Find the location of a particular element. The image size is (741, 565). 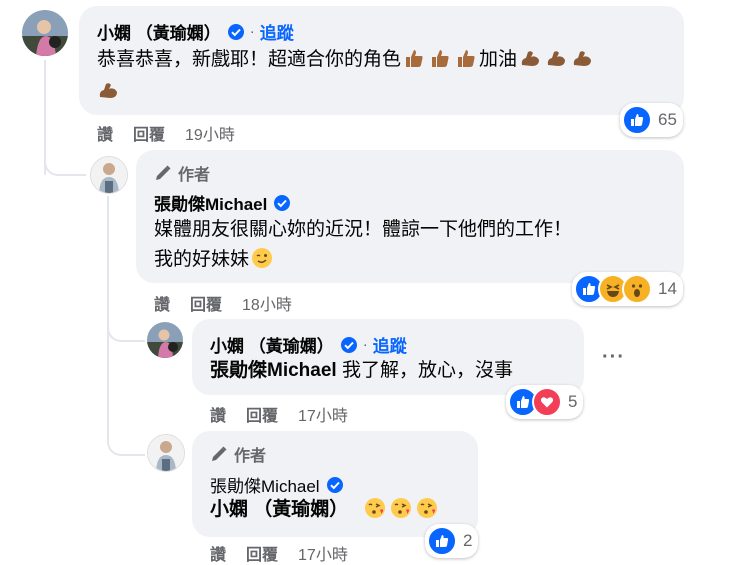

reaction-count: 14 is located at coordinates (667, 288).